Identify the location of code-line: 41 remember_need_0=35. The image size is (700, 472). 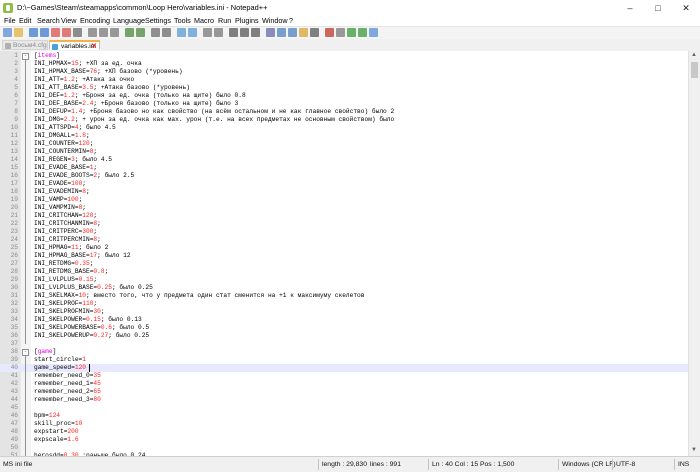
(344, 376).